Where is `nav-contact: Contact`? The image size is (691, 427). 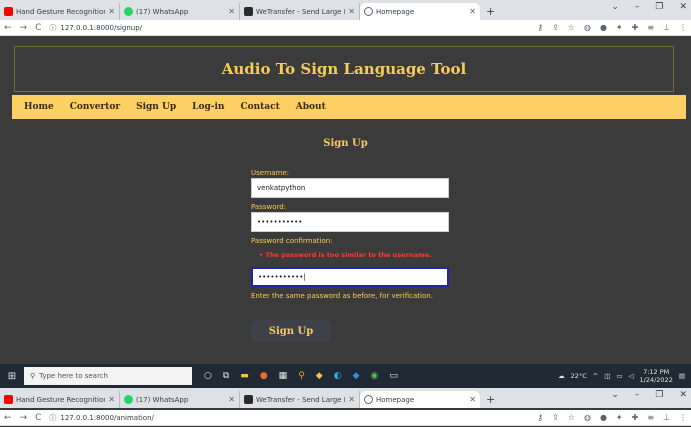
nav-contact: Contact is located at coordinates (259, 107).